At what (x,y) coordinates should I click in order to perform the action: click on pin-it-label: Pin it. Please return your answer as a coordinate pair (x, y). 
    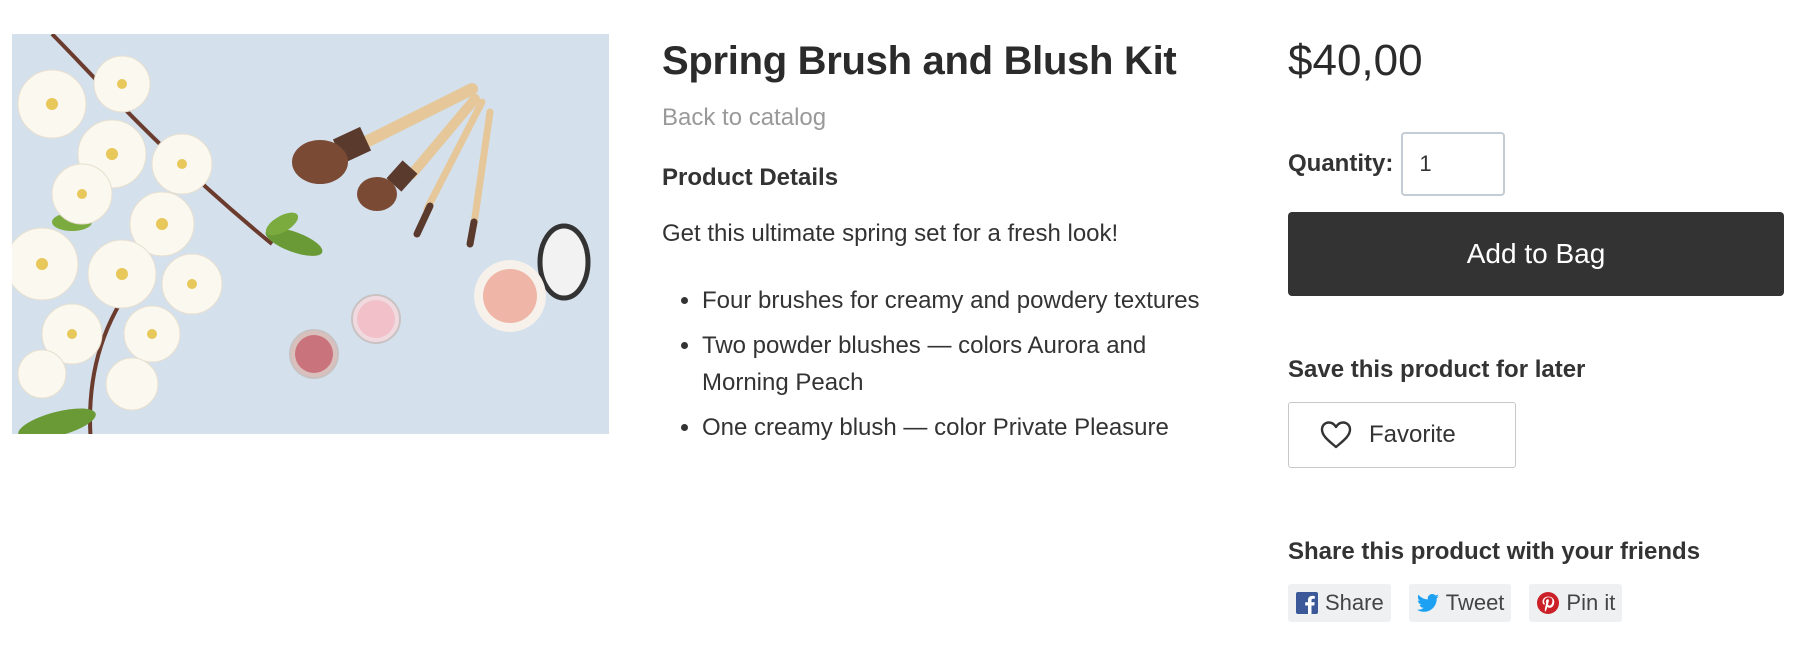
    Looking at the image, I should click on (1591, 602).